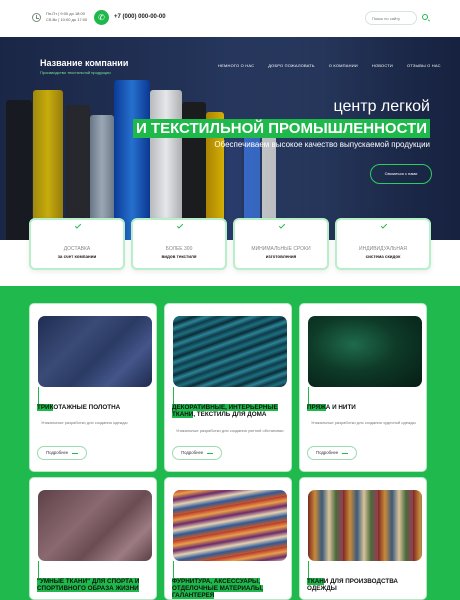 This screenshot has height=600, width=460. Describe the element at coordinates (179, 244) in the screenshot. I see `feature-card-variety: БОЛЕЕ 300 видов текстиля` at that location.